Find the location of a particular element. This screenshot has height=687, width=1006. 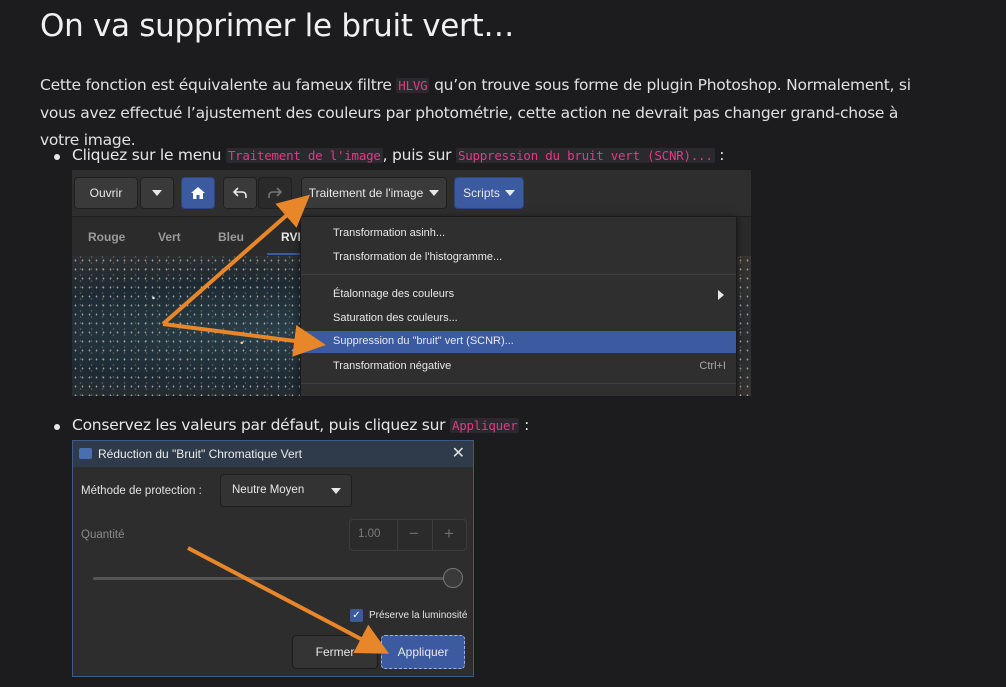

tab-green: Vert is located at coordinates (169, 237).